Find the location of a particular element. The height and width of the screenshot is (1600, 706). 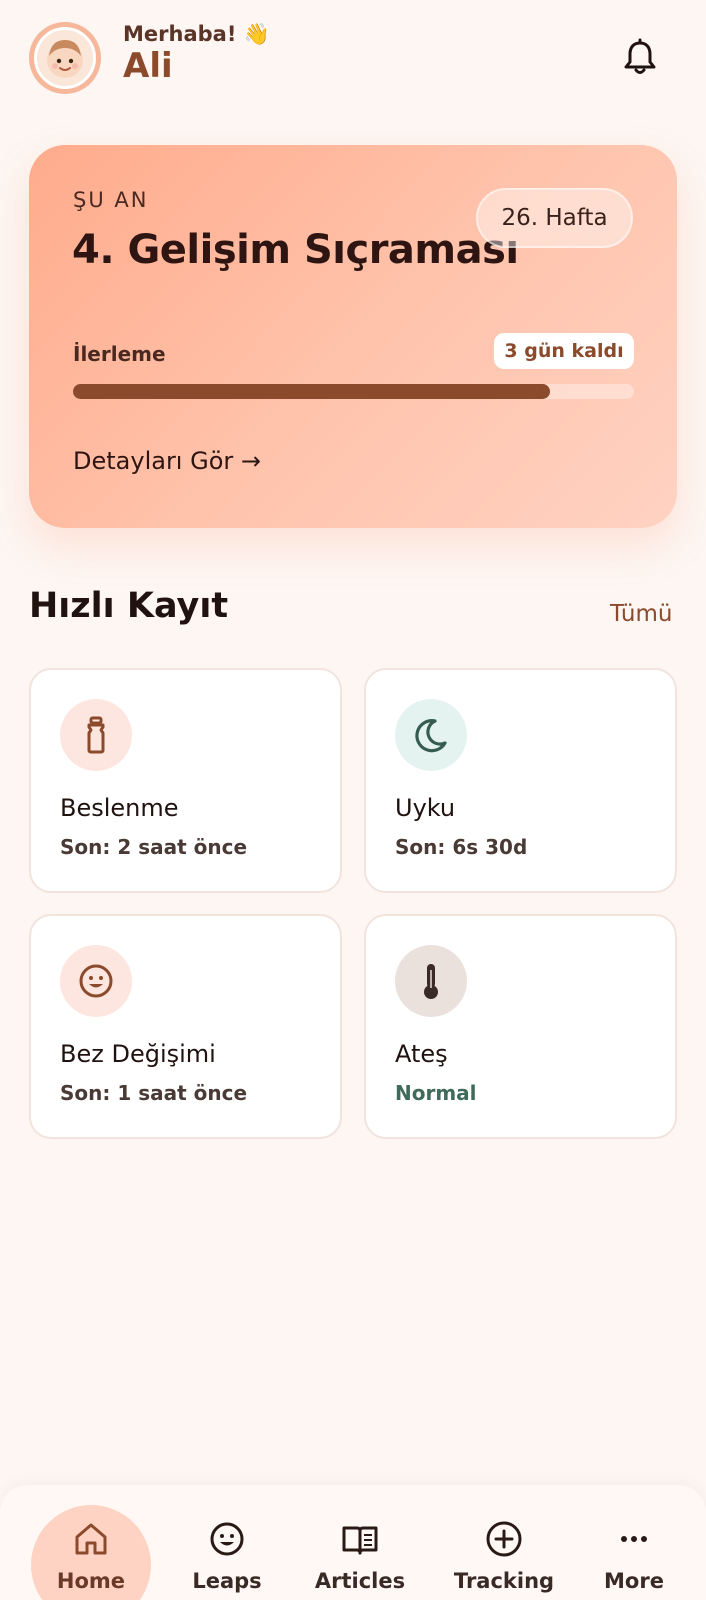

nav-label: Leaps is located at coordinates (227, 1581).